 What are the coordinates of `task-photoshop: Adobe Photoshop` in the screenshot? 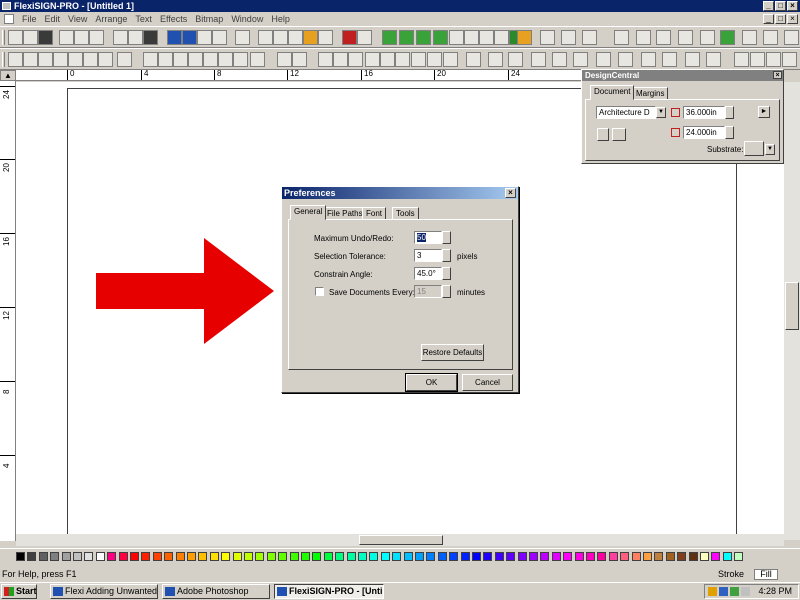 It's located at (216, 591).